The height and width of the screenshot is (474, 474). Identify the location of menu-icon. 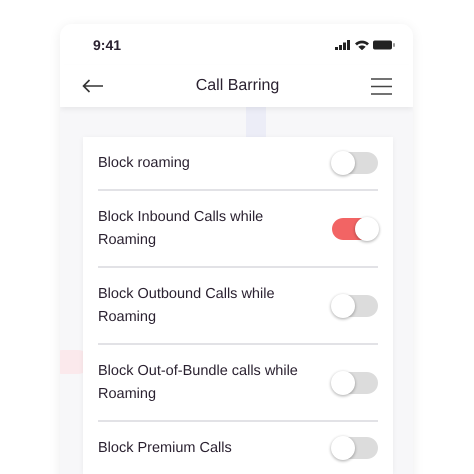
(381, 86).